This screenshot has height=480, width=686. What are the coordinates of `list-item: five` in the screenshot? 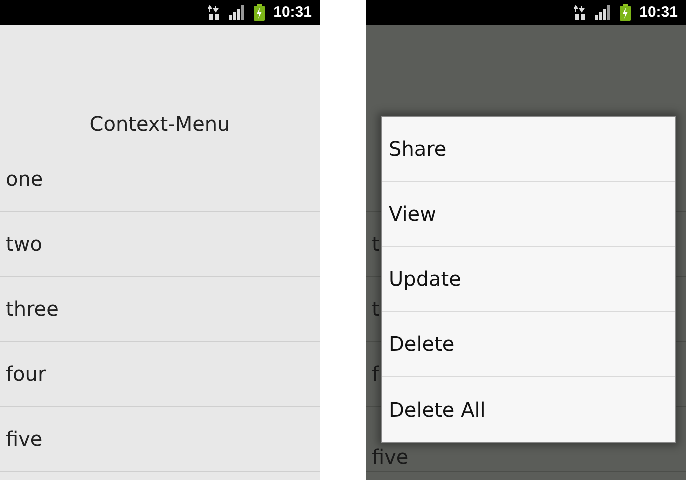 It's located at (24, 439).